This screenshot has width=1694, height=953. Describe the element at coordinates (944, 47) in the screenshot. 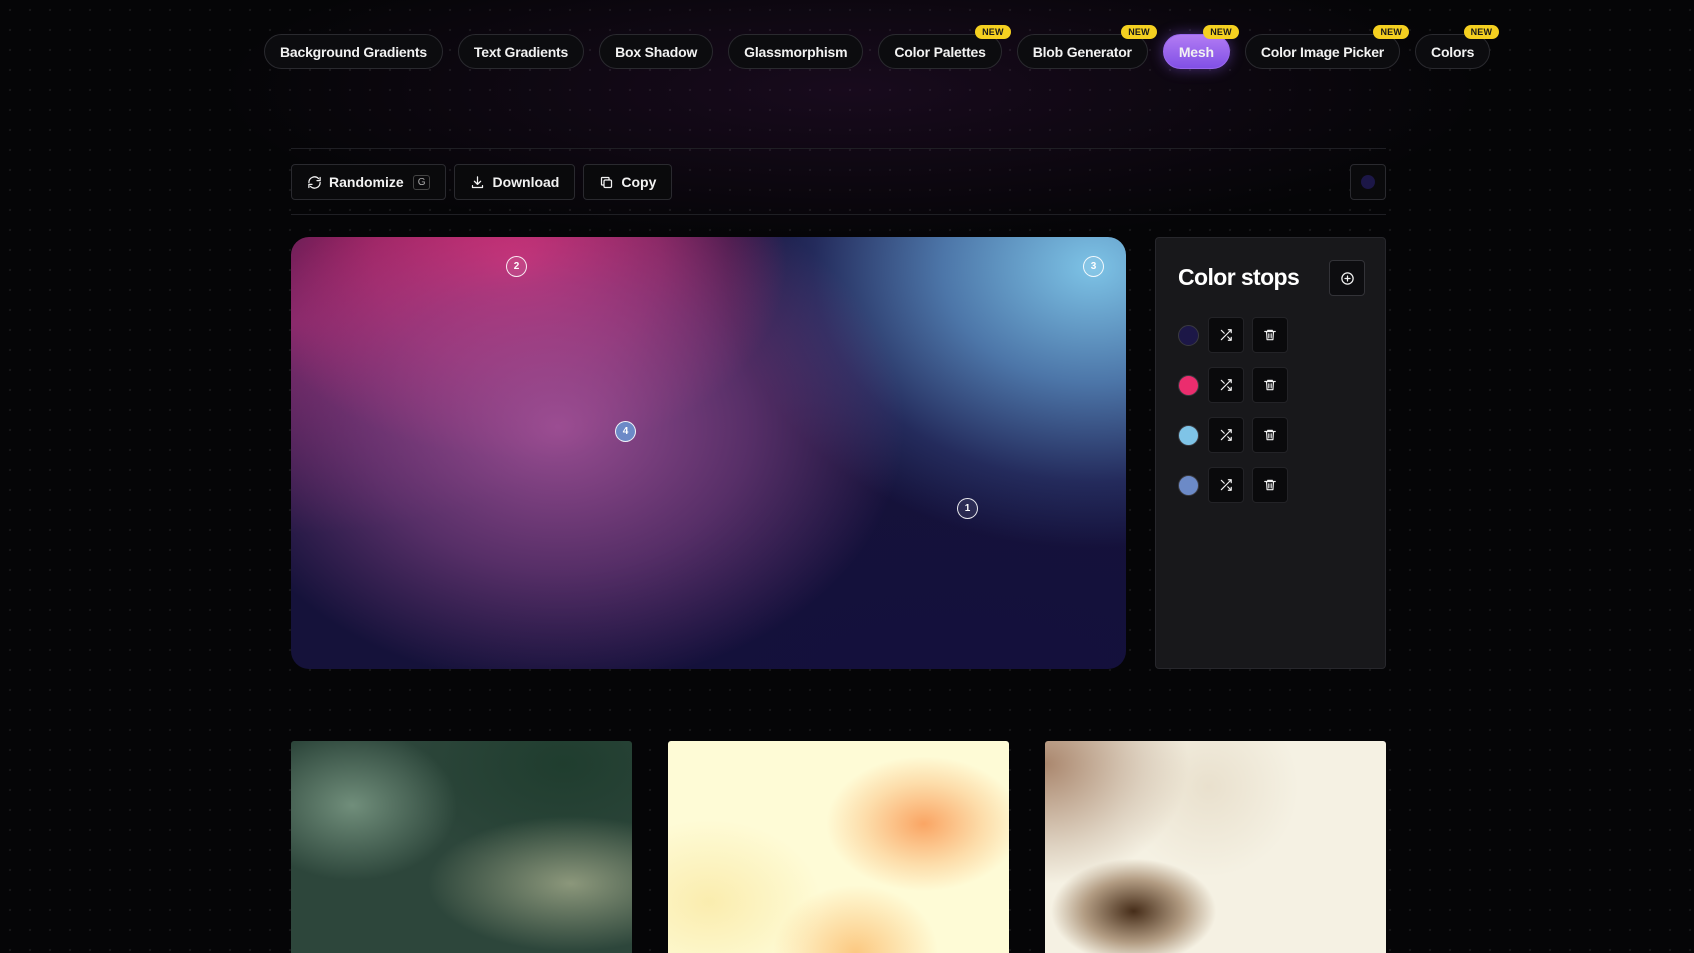

I see `nav-color-palettes: Color Palettes NEW` at that location.